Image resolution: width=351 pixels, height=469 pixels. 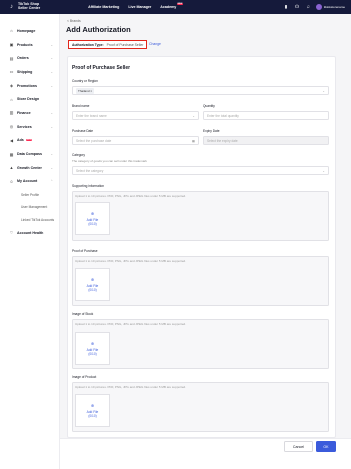 I want to click on wallet-icon: ▥, so click(x=11, y=113).